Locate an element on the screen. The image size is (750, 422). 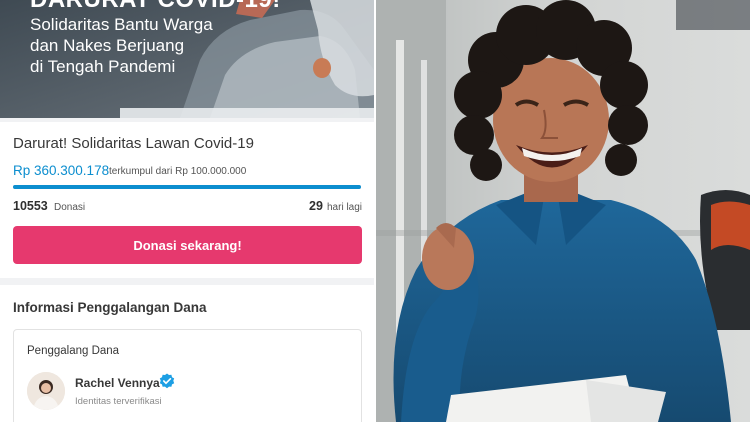
raised-amount: Rp 360.300.178 is located at coordinates (61, 170).